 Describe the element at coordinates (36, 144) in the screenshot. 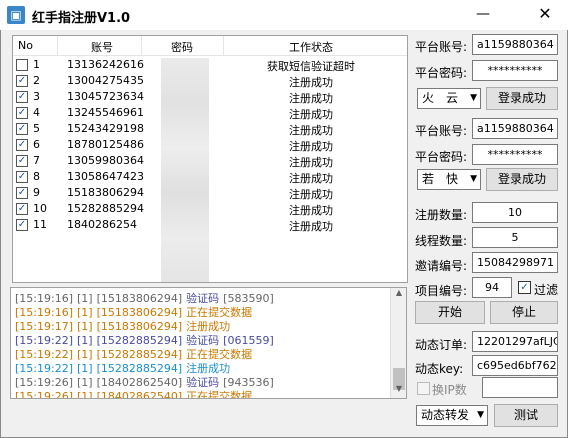

I see `row-no: 6` at that location.